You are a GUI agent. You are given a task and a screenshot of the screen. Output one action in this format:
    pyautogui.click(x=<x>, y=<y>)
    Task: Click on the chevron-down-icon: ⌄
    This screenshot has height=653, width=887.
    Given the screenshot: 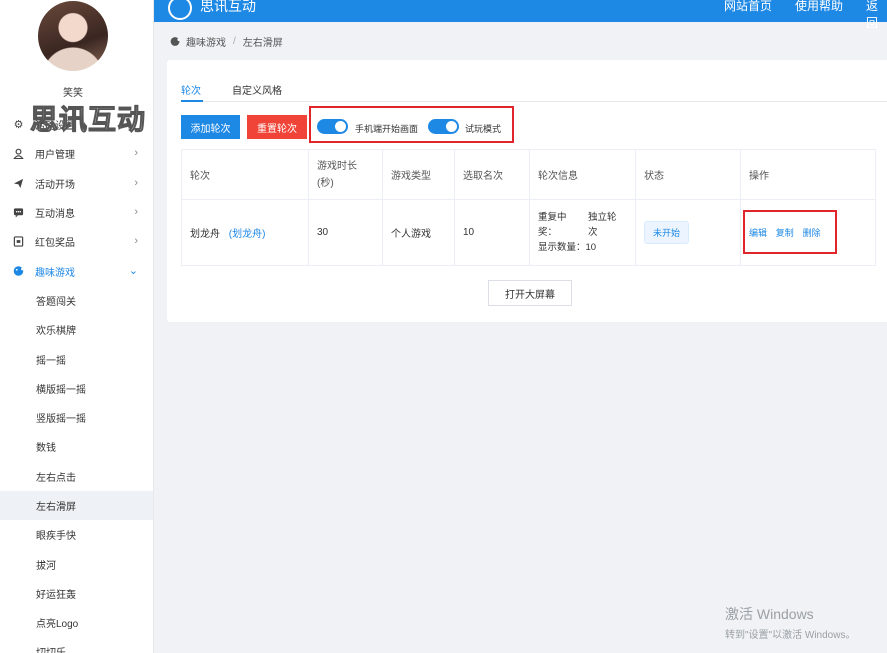 What is the action you would take?
    pyautogui.click(x=133, y=271)
    